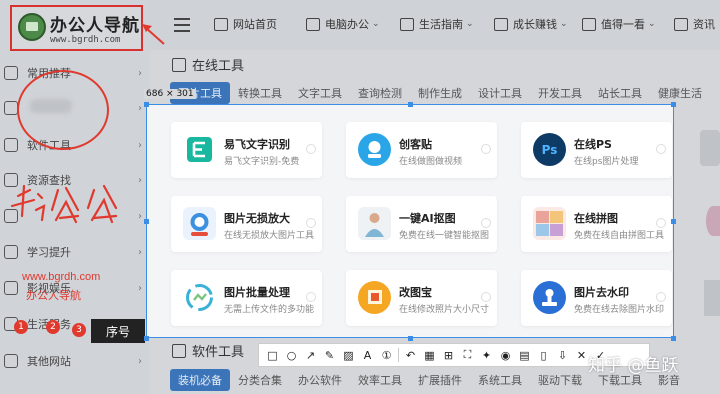 The height and width of the screenshot is (394, 720). What do you see at coordinates (182, 27) in the screenshot?
I see `menu-icon` at bounding box center [182, 27].